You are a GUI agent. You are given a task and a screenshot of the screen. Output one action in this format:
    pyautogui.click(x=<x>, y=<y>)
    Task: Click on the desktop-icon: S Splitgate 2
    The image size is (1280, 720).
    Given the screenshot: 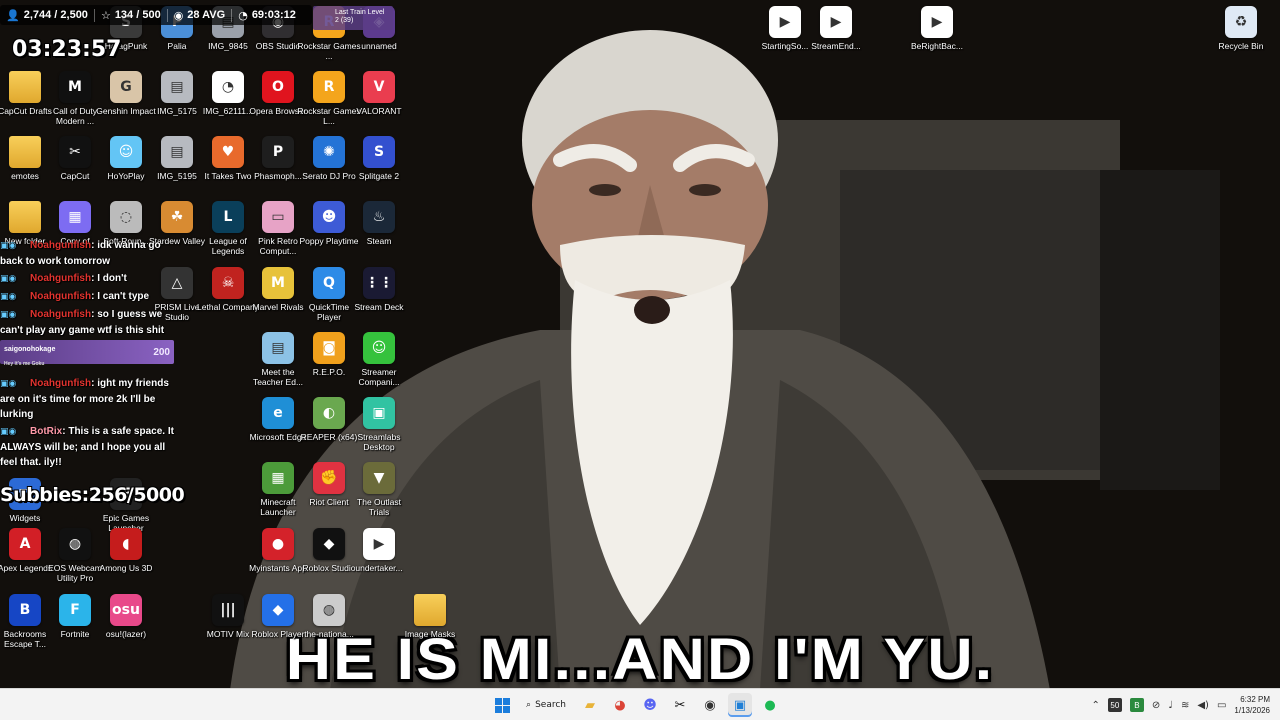 What is the action you would take?
    pyautogui.click(x=379, y=158)
    